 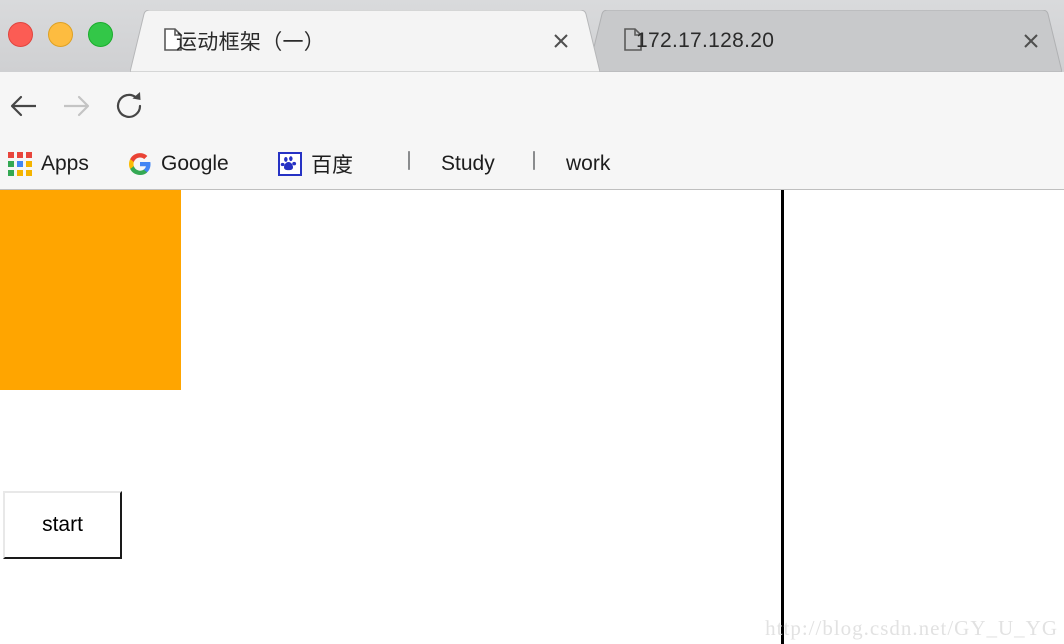 What do you see at coordinates (20, 34) in the screenshot?
I see `window-close-button` at bounding box center [20, 34].